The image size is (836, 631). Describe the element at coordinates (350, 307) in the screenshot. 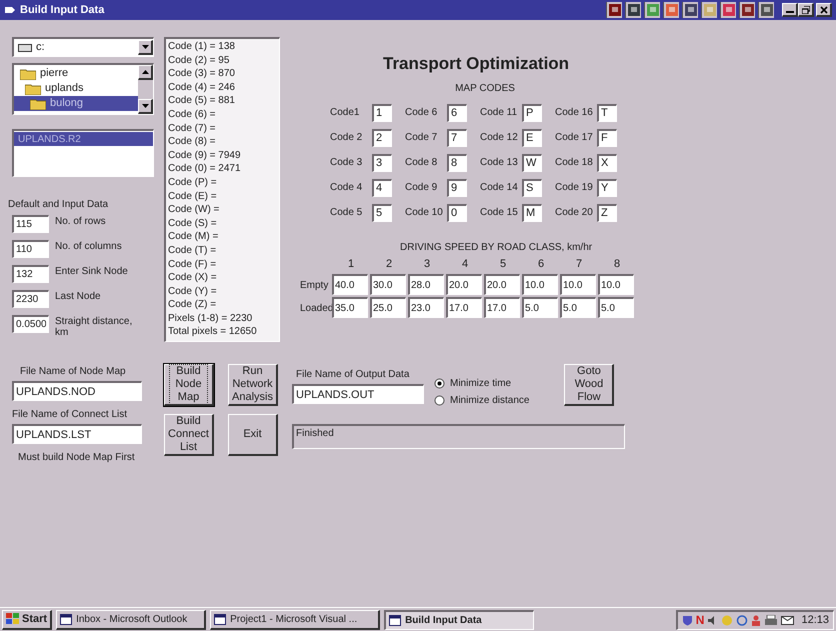

I see `speed-field: 35.0` at that location.